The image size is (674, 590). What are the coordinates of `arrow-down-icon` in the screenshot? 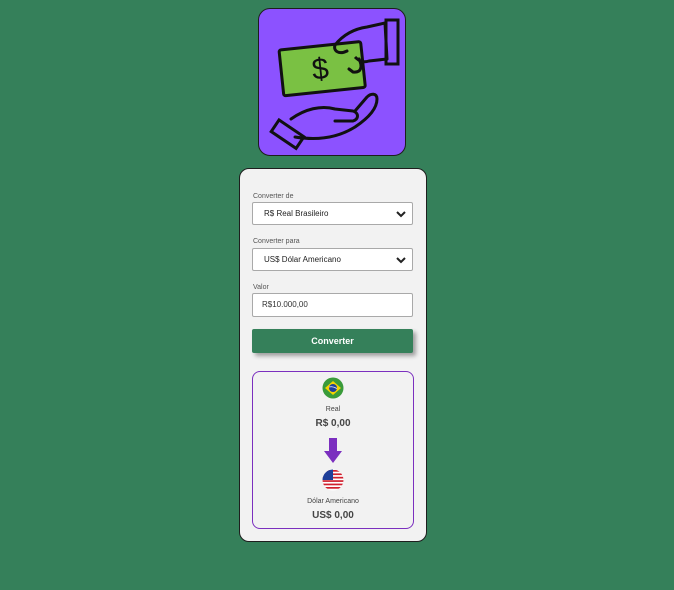 It's located at (333, 450).